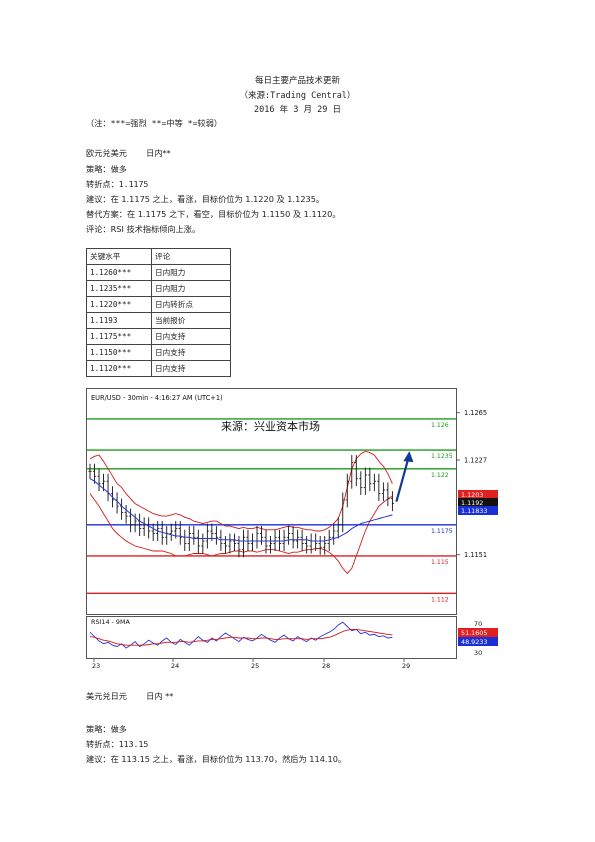 This screenshot has height=842, width=595. I want to click on price-tags: 1.12031.11921.11833, so click(478, 502).